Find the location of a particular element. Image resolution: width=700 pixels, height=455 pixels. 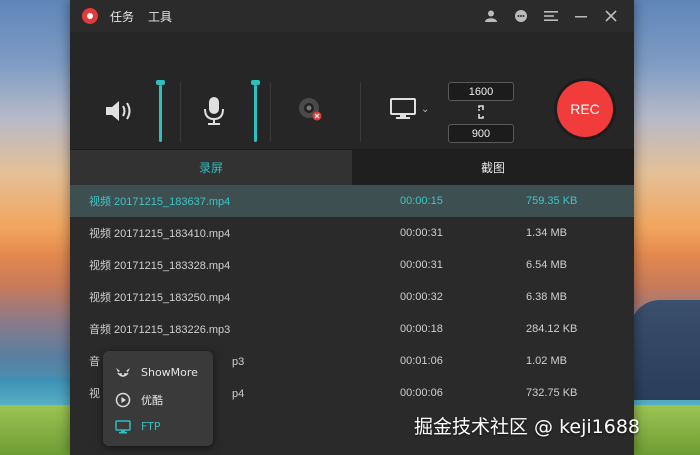

popup-item-label: 优酷 is located at coordinates (152, 400).